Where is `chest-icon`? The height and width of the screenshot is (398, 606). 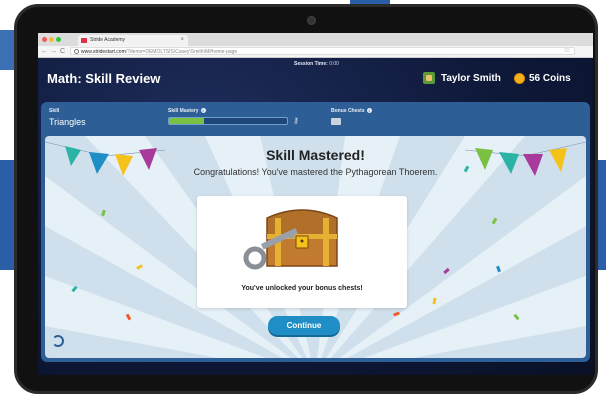 chest-icon is located at coordinates (336, 121).